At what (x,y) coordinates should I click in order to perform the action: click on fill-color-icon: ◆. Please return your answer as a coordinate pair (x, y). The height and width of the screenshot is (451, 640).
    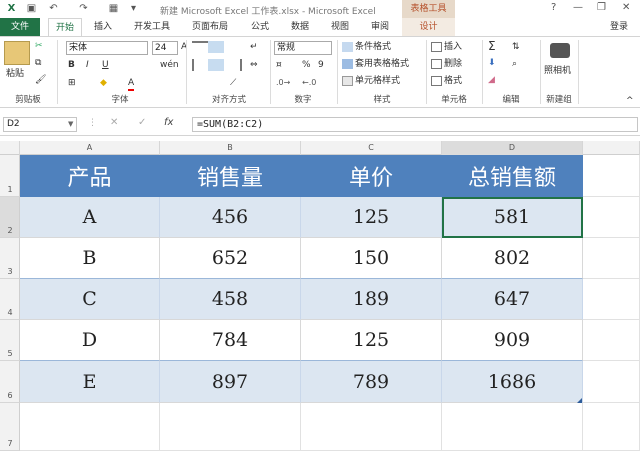
    Looking at the image, I should click on (103, 83).